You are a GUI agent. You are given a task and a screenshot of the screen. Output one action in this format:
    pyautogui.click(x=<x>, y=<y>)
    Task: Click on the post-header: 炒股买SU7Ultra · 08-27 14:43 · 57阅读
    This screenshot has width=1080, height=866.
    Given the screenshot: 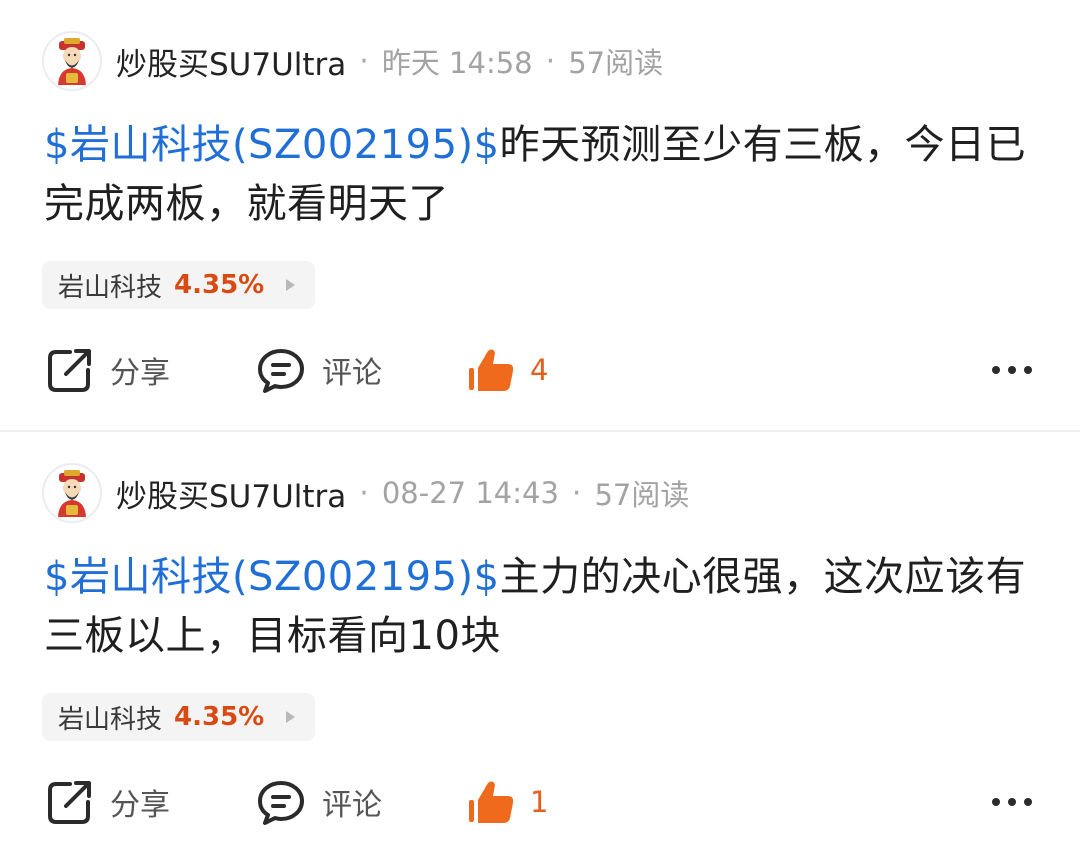 What is the action you would take?
    pyautogui.click(x=365, y=493)
    